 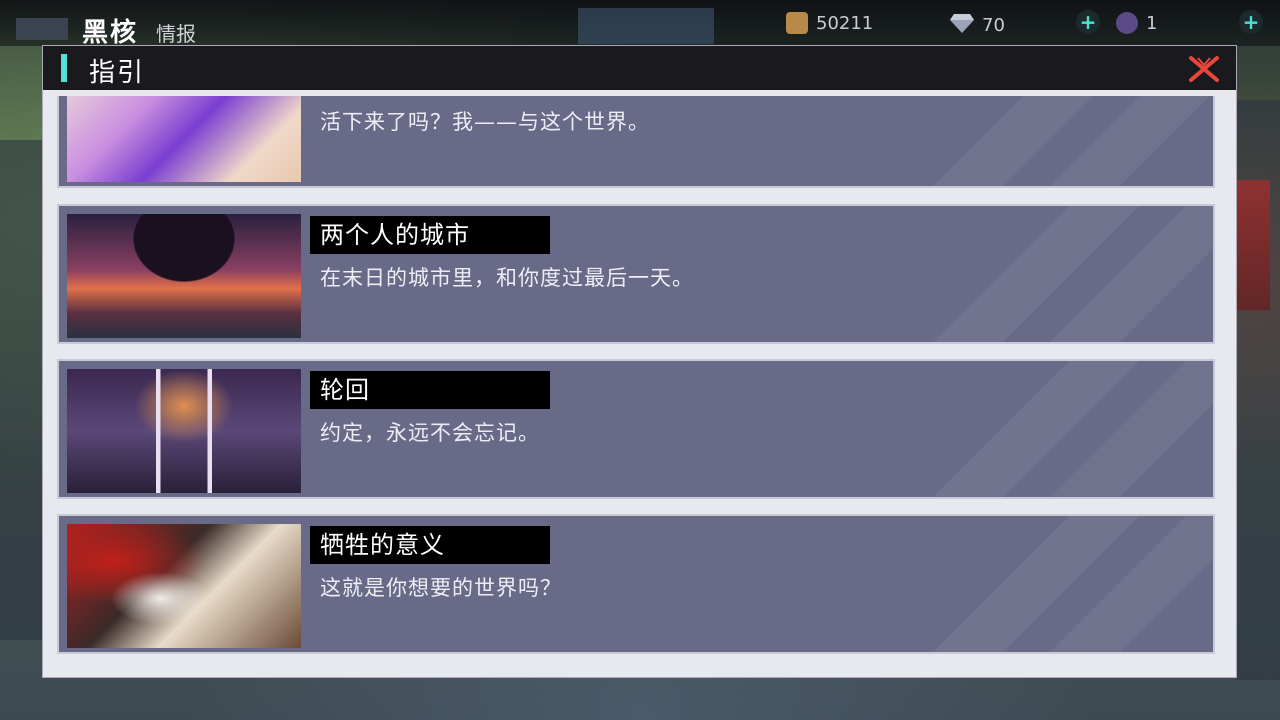 What do you see at coordinates (117, 73) in the screenshot?
I see `modal-title: 指引` at bounding box center [117, 73].